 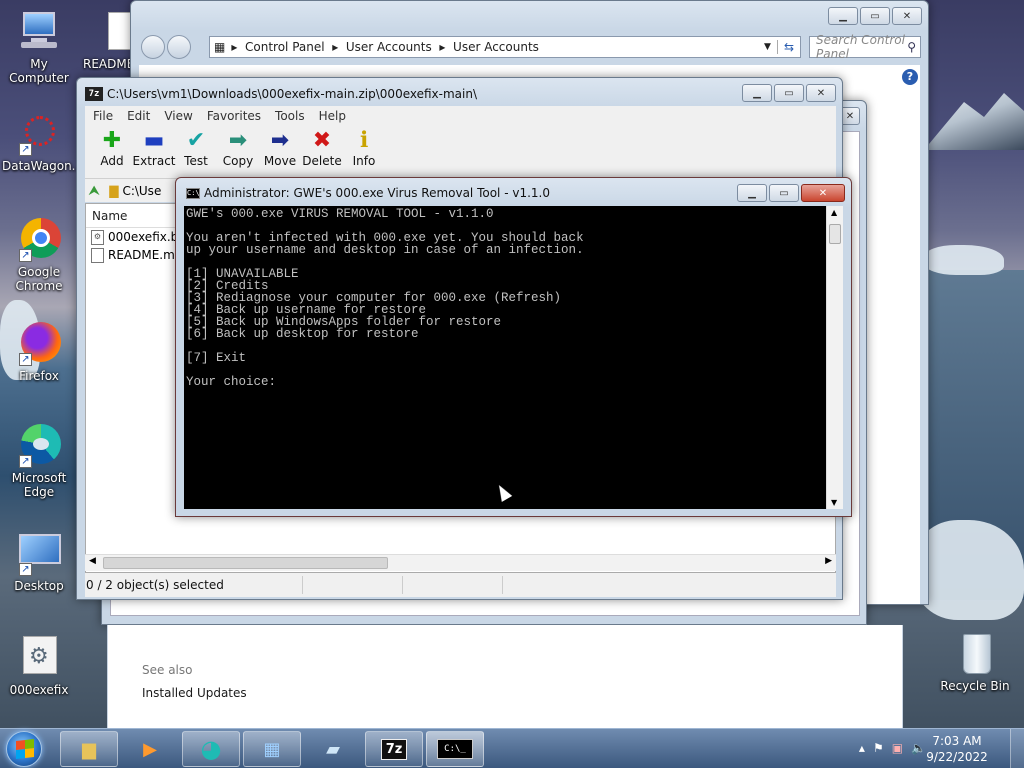 What do you see at coordinates (834, 212) in the screenshot?
I see `scroll-up-icon: ▲` at bounding box center [834, 212].